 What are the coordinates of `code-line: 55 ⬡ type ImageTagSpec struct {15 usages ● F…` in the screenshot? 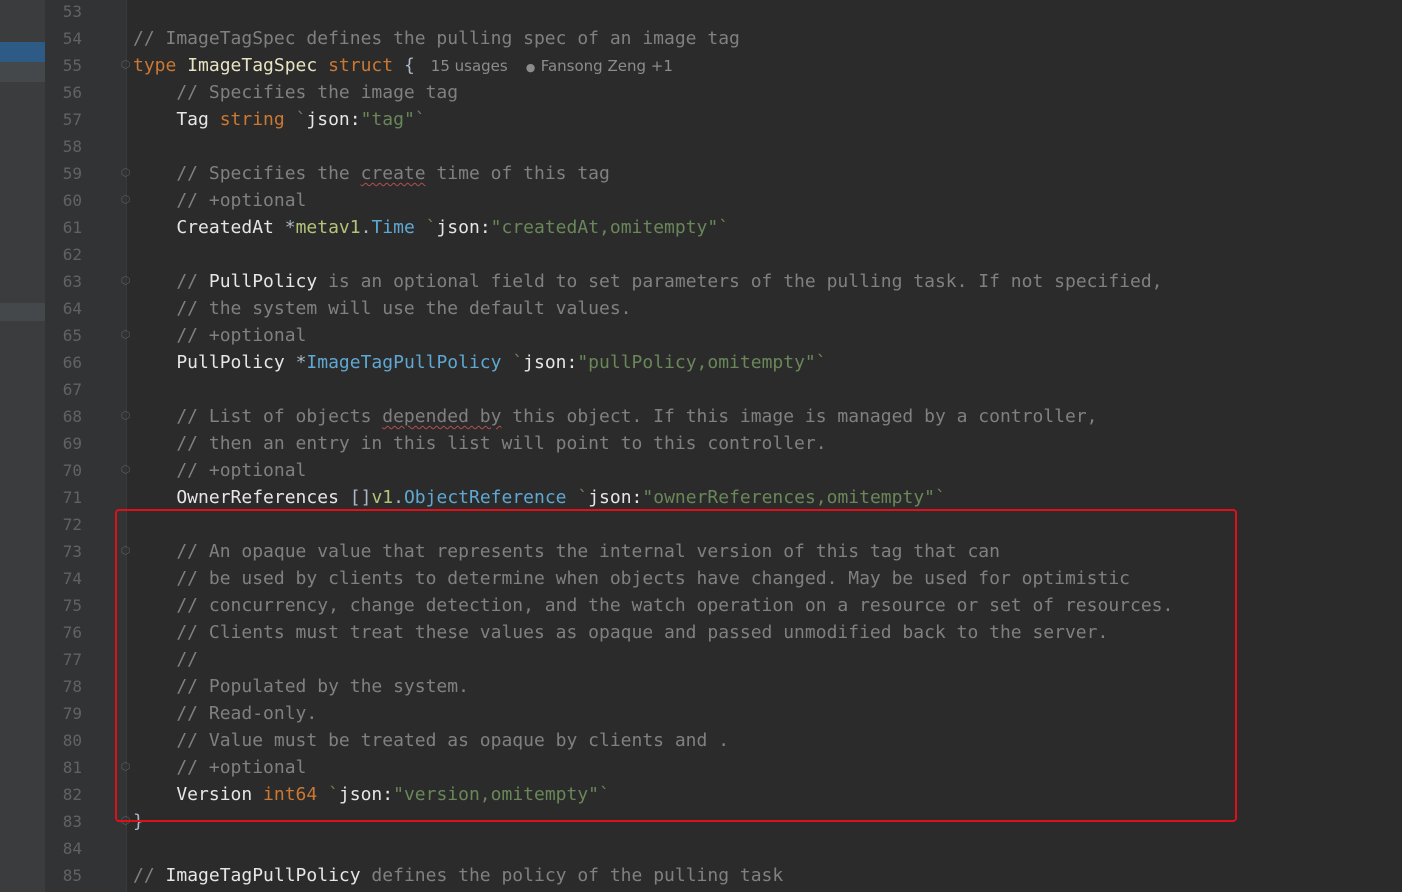 It's located at (701, 65).